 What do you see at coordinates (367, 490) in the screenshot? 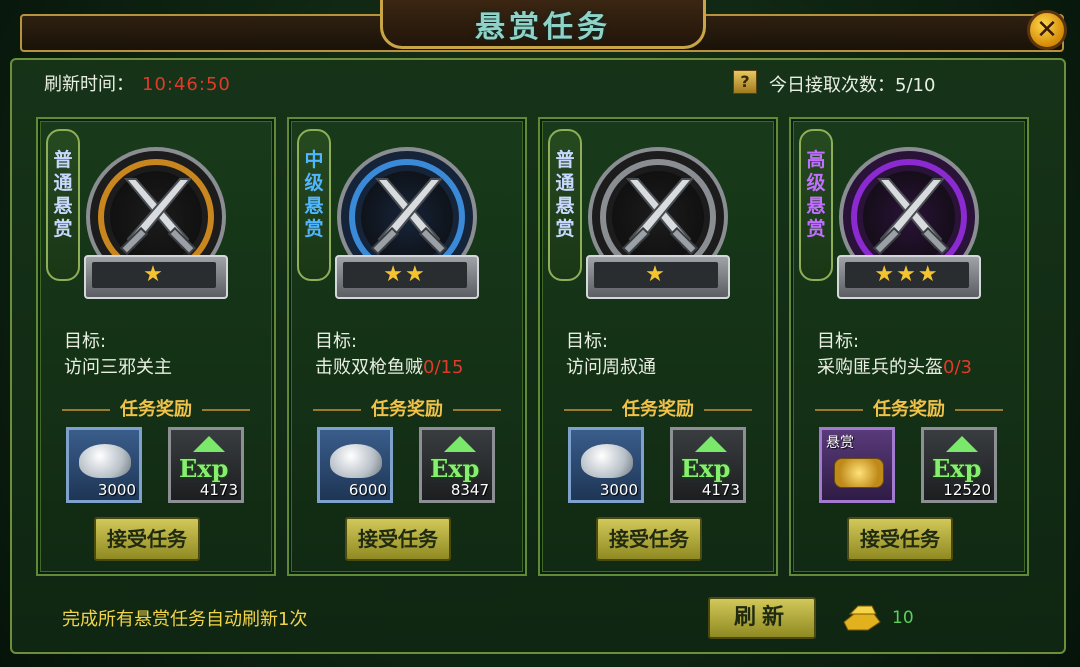
I see `silver-quantity: 6000` at bounding box center [367, 490].